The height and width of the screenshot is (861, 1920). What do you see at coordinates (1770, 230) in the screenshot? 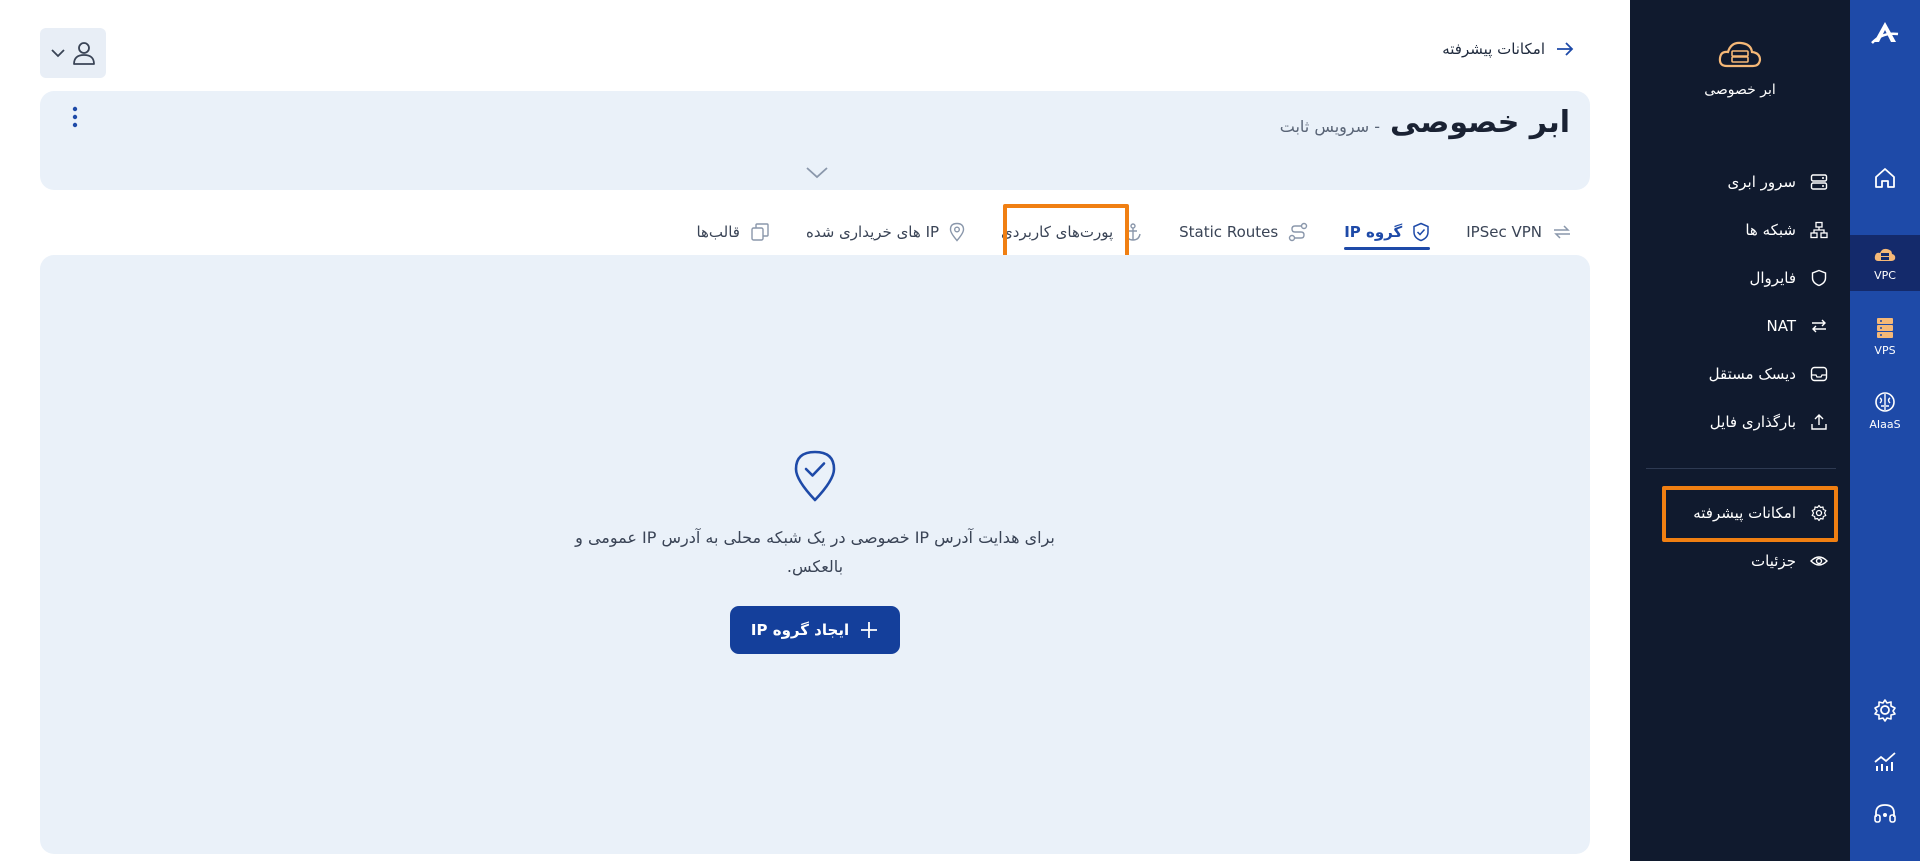
I see `sidebar-item-label: شبکه ها` at bounding box center [1770, 230].